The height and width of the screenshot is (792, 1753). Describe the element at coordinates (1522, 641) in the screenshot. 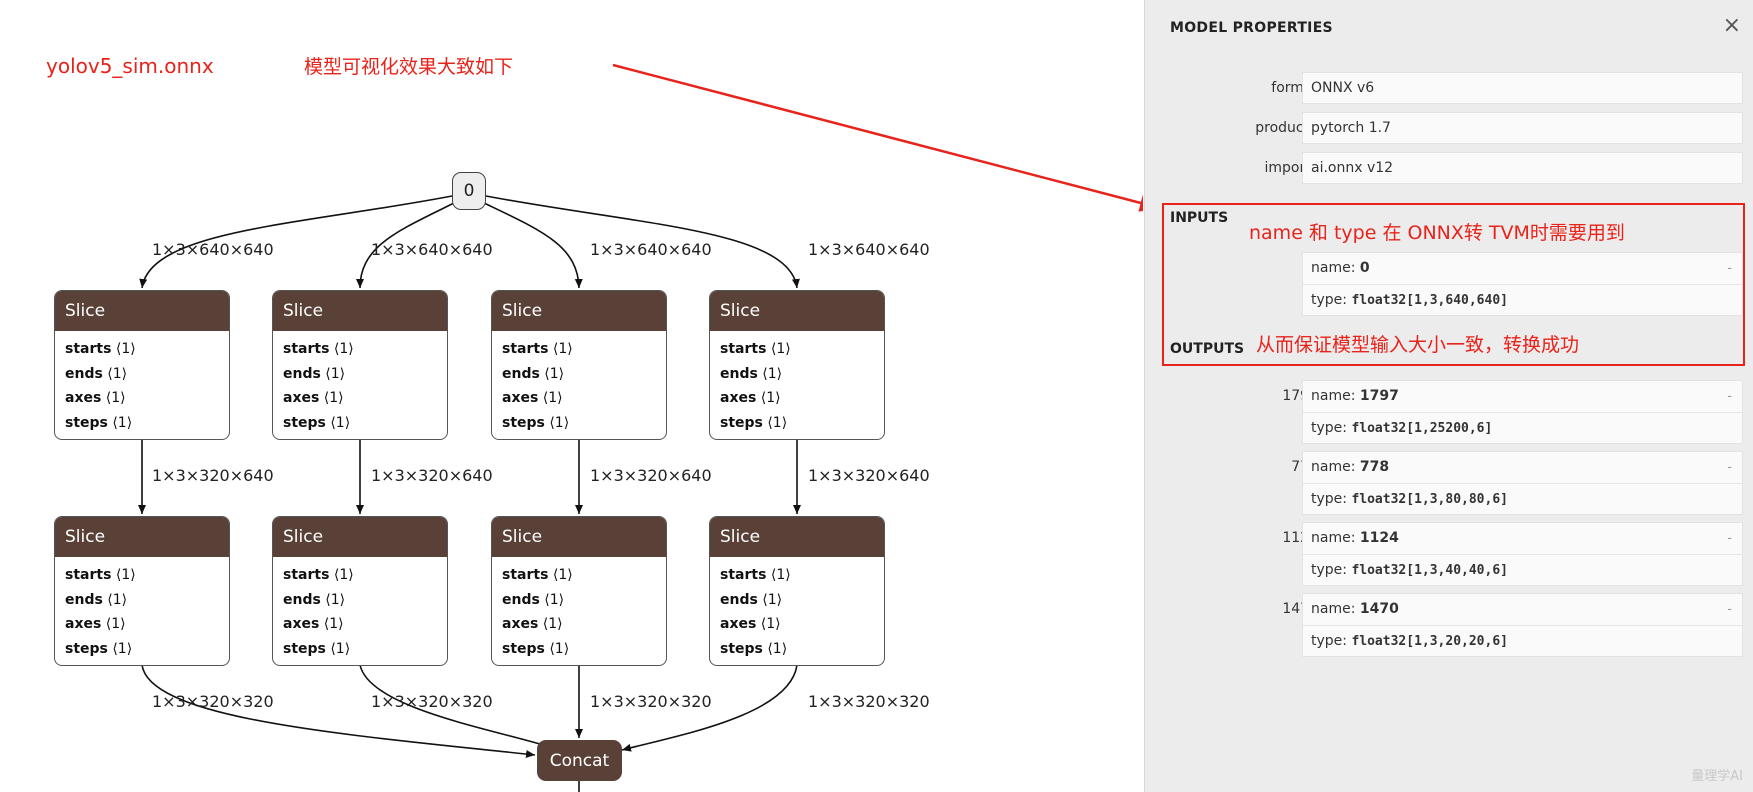

I see `argument-type-row: type: float32[1,3,20,20,6]` at that location.